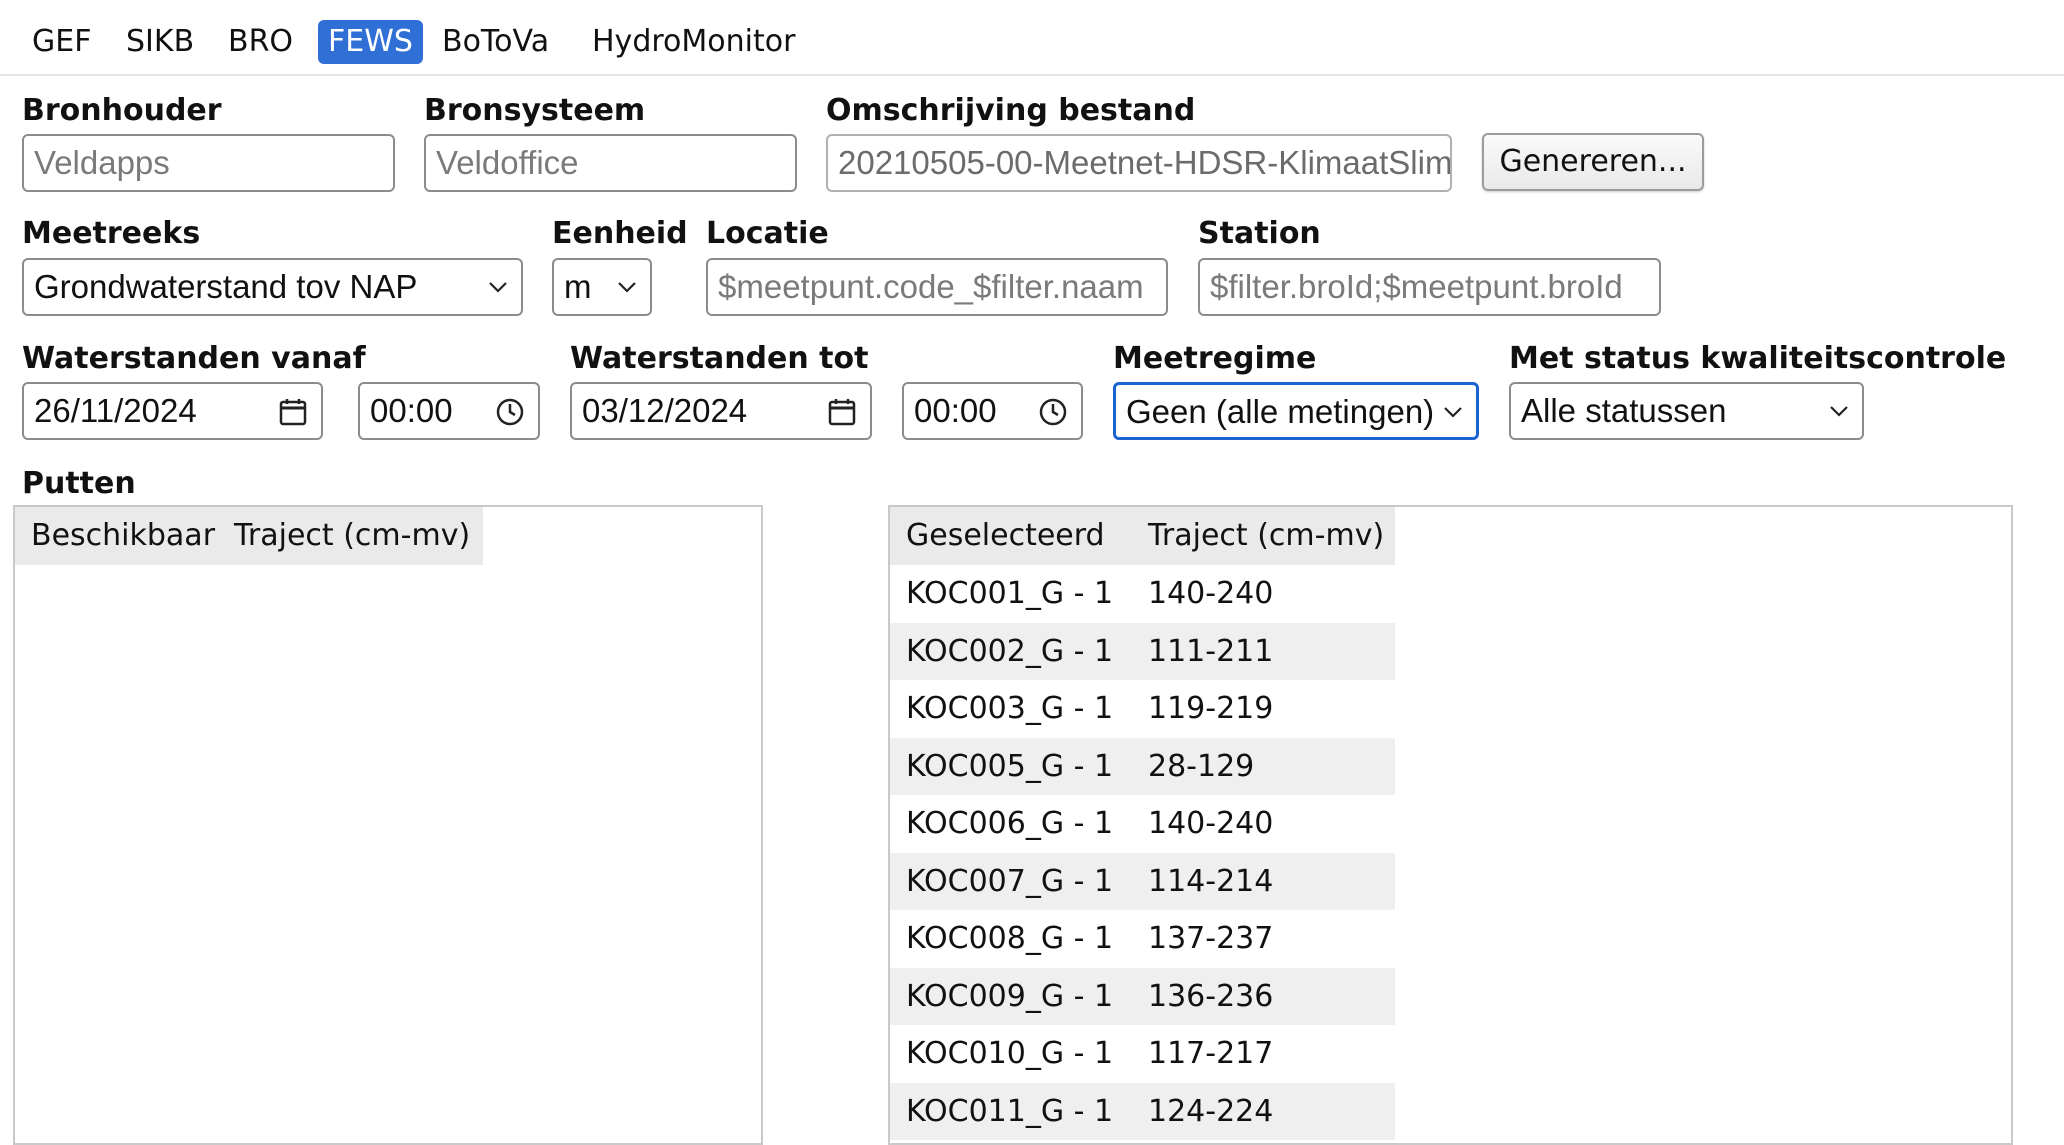  What do you see at coordinates (1010, 1111) in the screenshot?
I see `well-name: KOC011_G - 1` at bounding box center [1010, 1111].